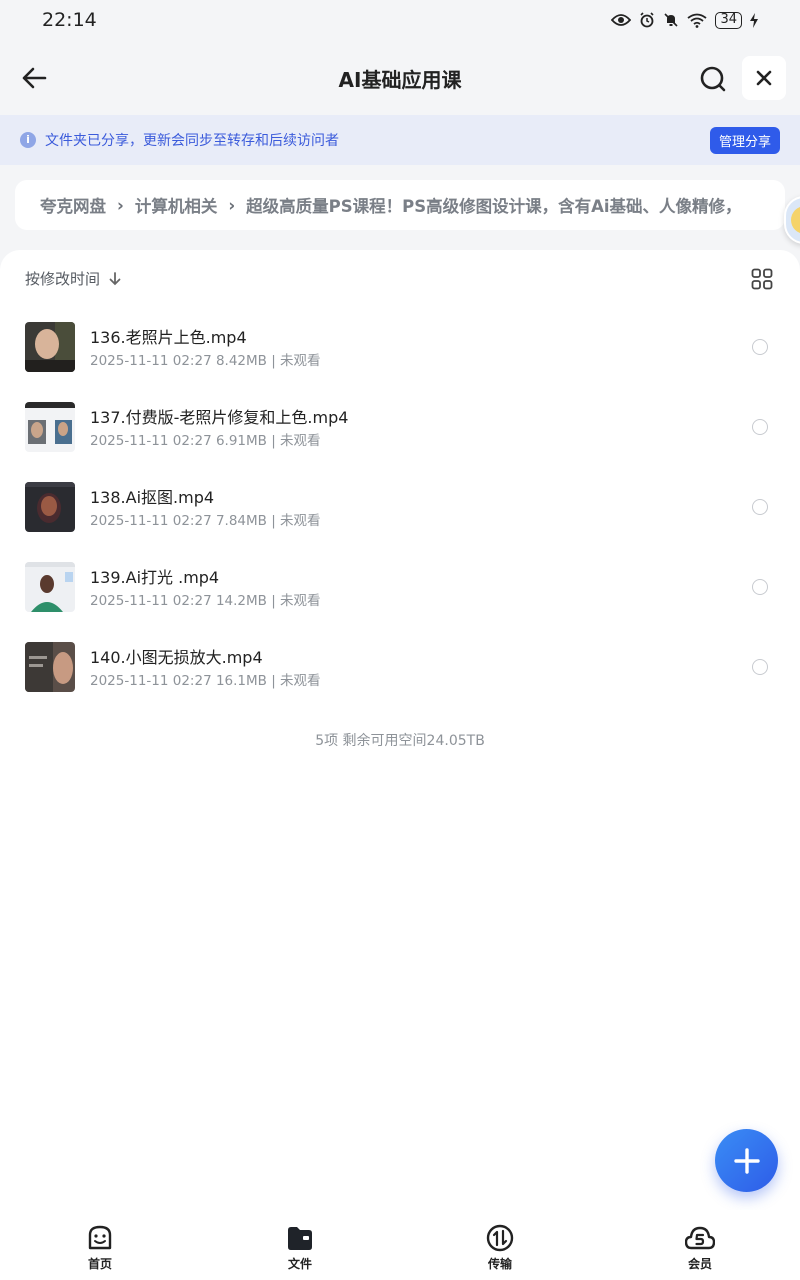 The width and height of the screenshot is (800, 1280). I want to click on bottom-nav: 首页 文件 传输 会员, so click(400, 1245).